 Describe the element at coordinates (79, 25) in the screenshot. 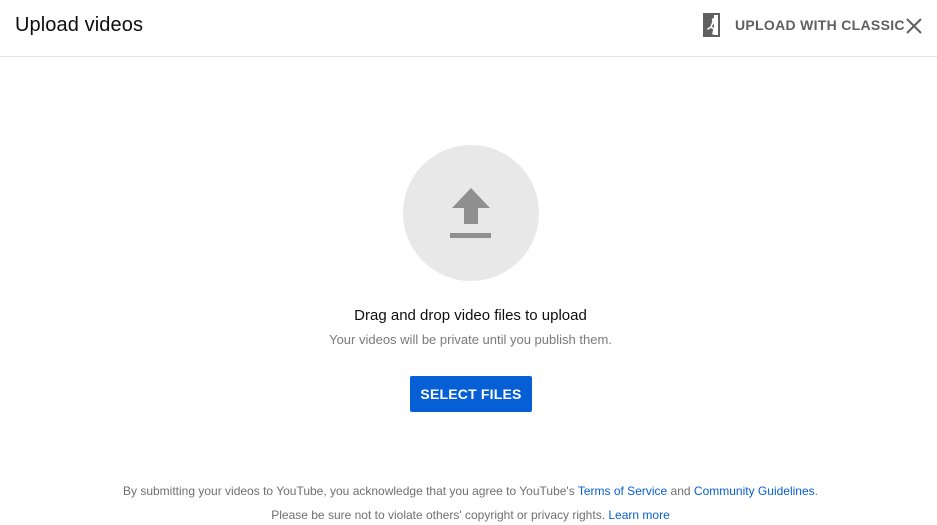

I see `dialog-title: Upload videos` at that location.